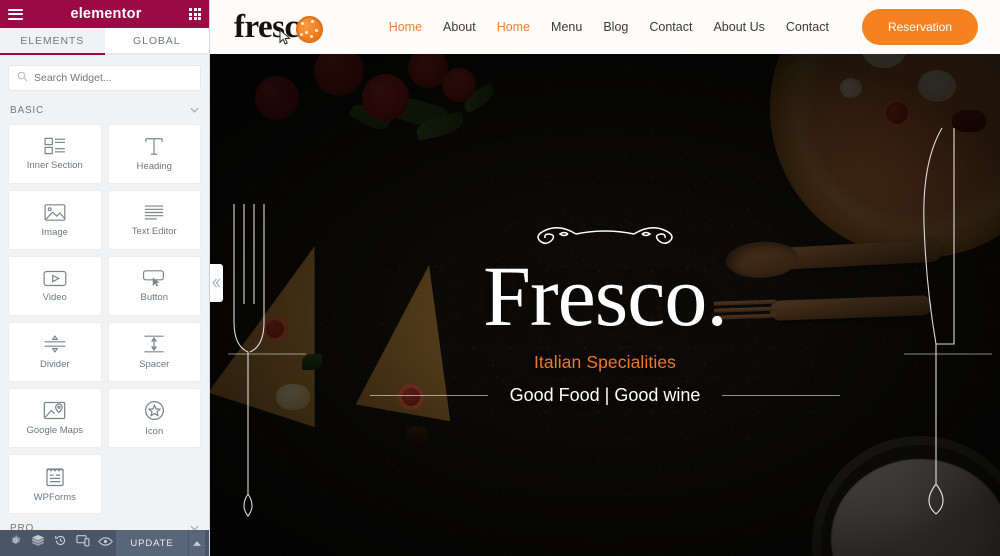 The image size is (1000, 556). I want to click on hero-tagline: Good Food | Good wine, so click(605, 395).